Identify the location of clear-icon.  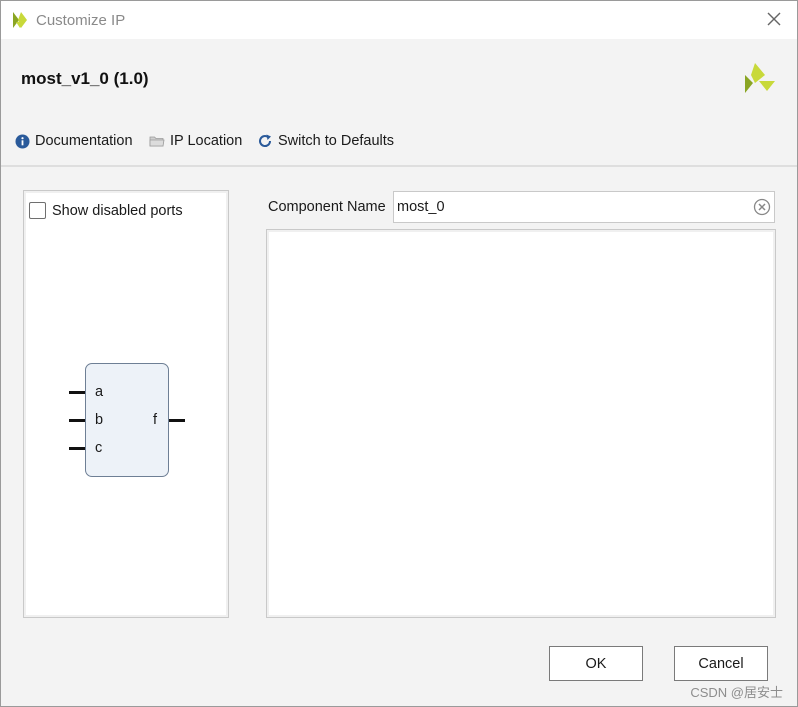
(762, 207).